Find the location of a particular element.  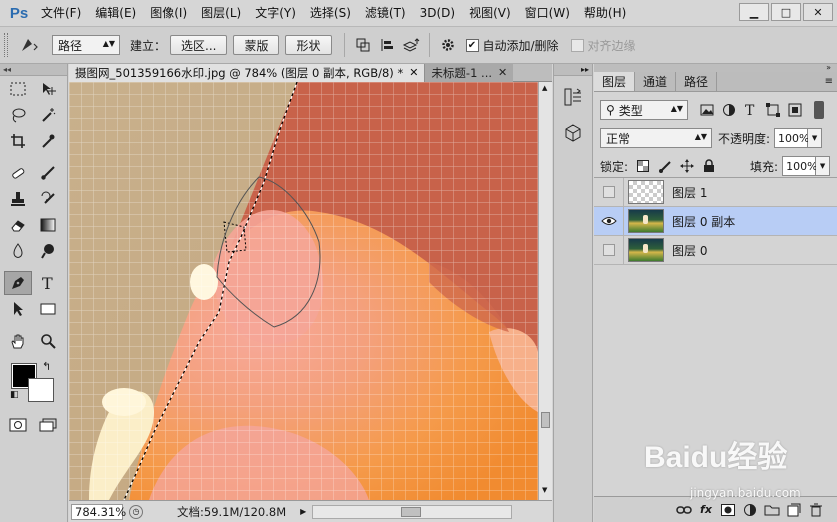

crop-tool-icon is located at coordinates (18, 141).